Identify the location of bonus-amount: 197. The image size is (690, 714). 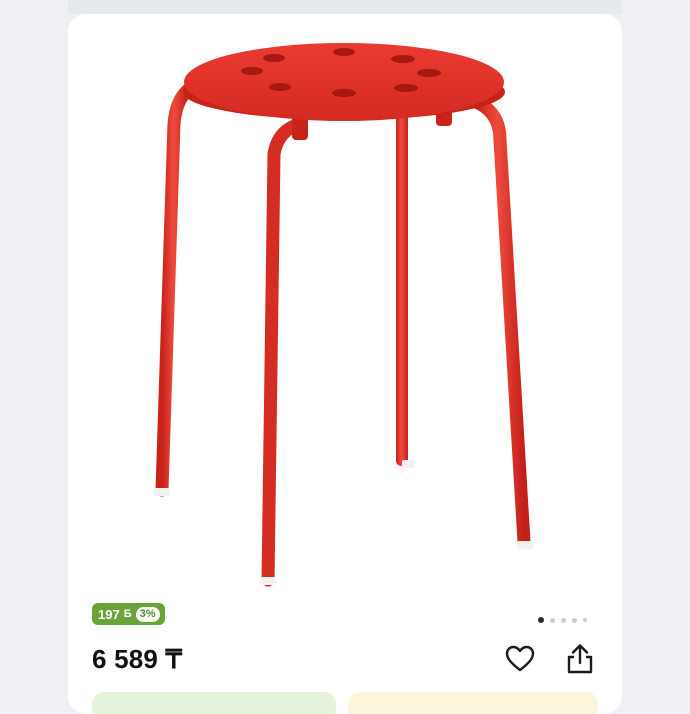
(109, 614).